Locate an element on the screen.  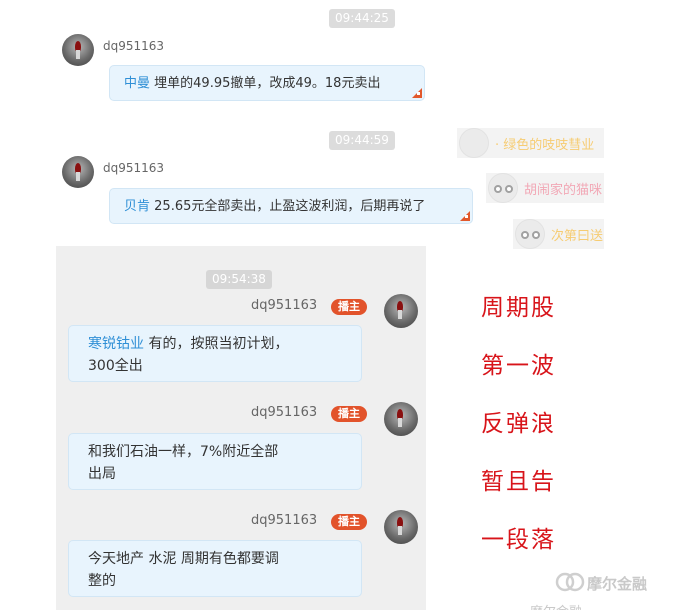
brand-logo-icon is located at coordinates (570, 582).